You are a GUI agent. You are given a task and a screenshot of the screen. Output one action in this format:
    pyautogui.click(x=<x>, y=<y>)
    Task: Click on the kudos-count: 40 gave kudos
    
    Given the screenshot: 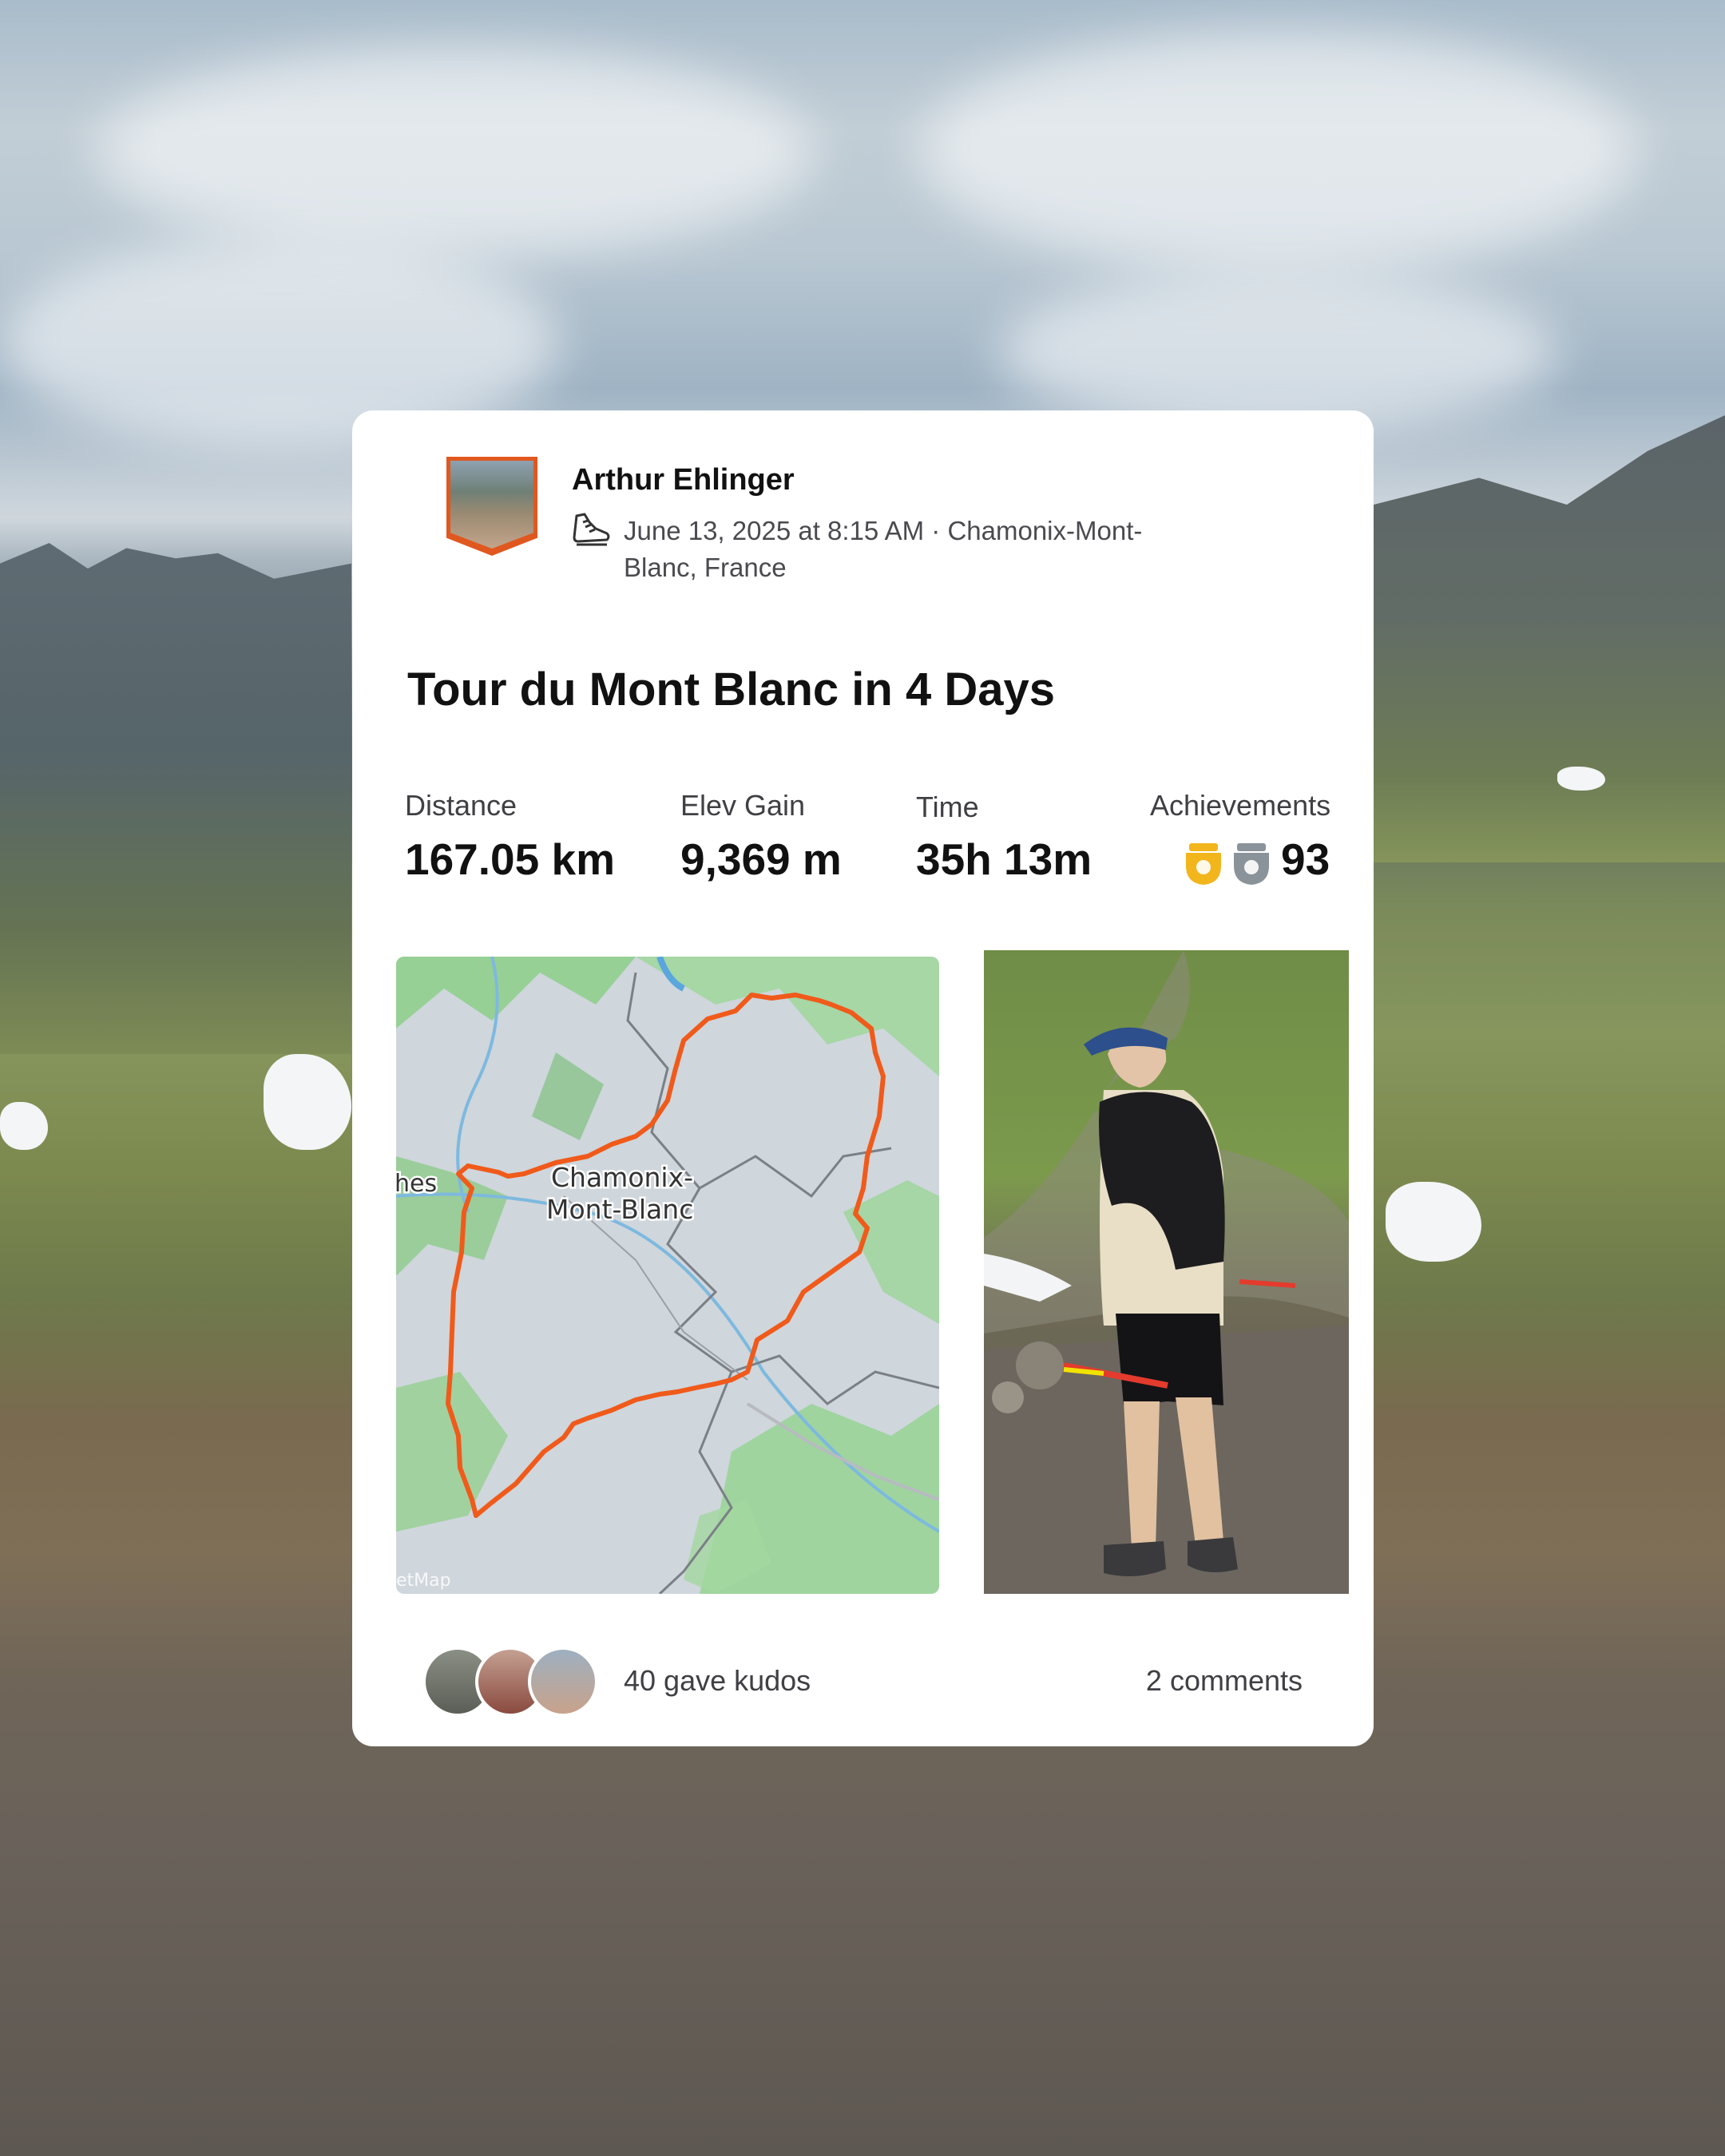 What is the action you would take?
    pyautogui.click(x=718, y=1681)
    